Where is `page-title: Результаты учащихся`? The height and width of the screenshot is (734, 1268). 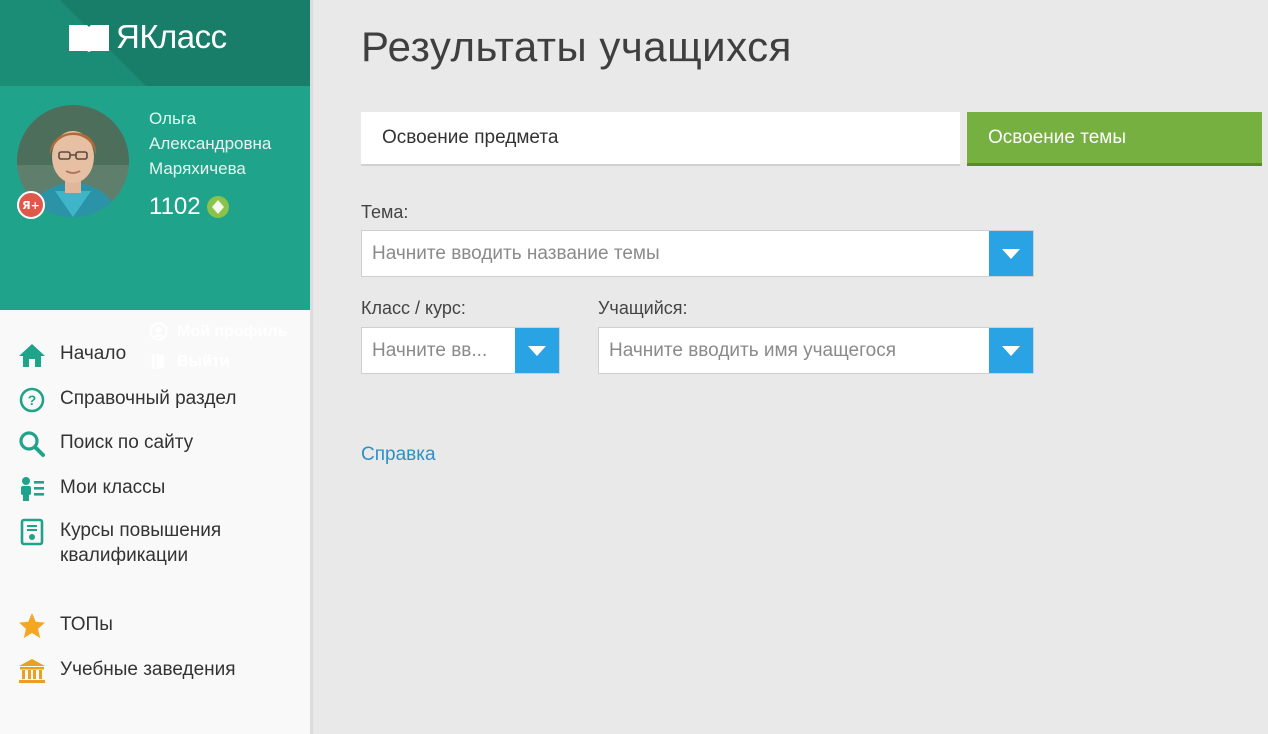
page-title: Результаты учащихся is located at coordinates (576, 46).